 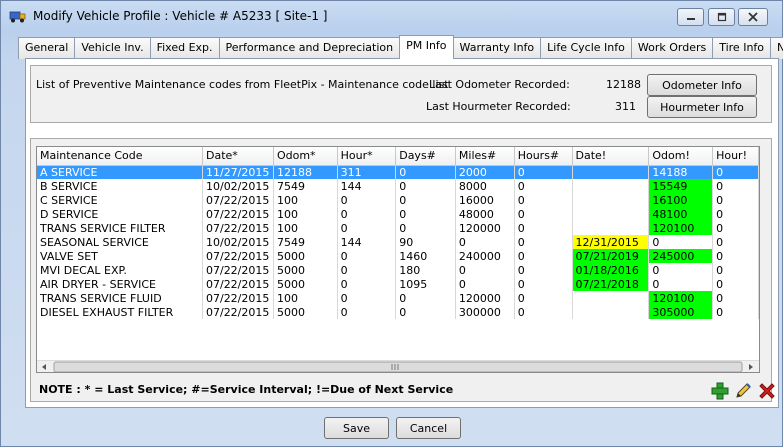 I want to click on maximize-button, so click(x=721, y=17).